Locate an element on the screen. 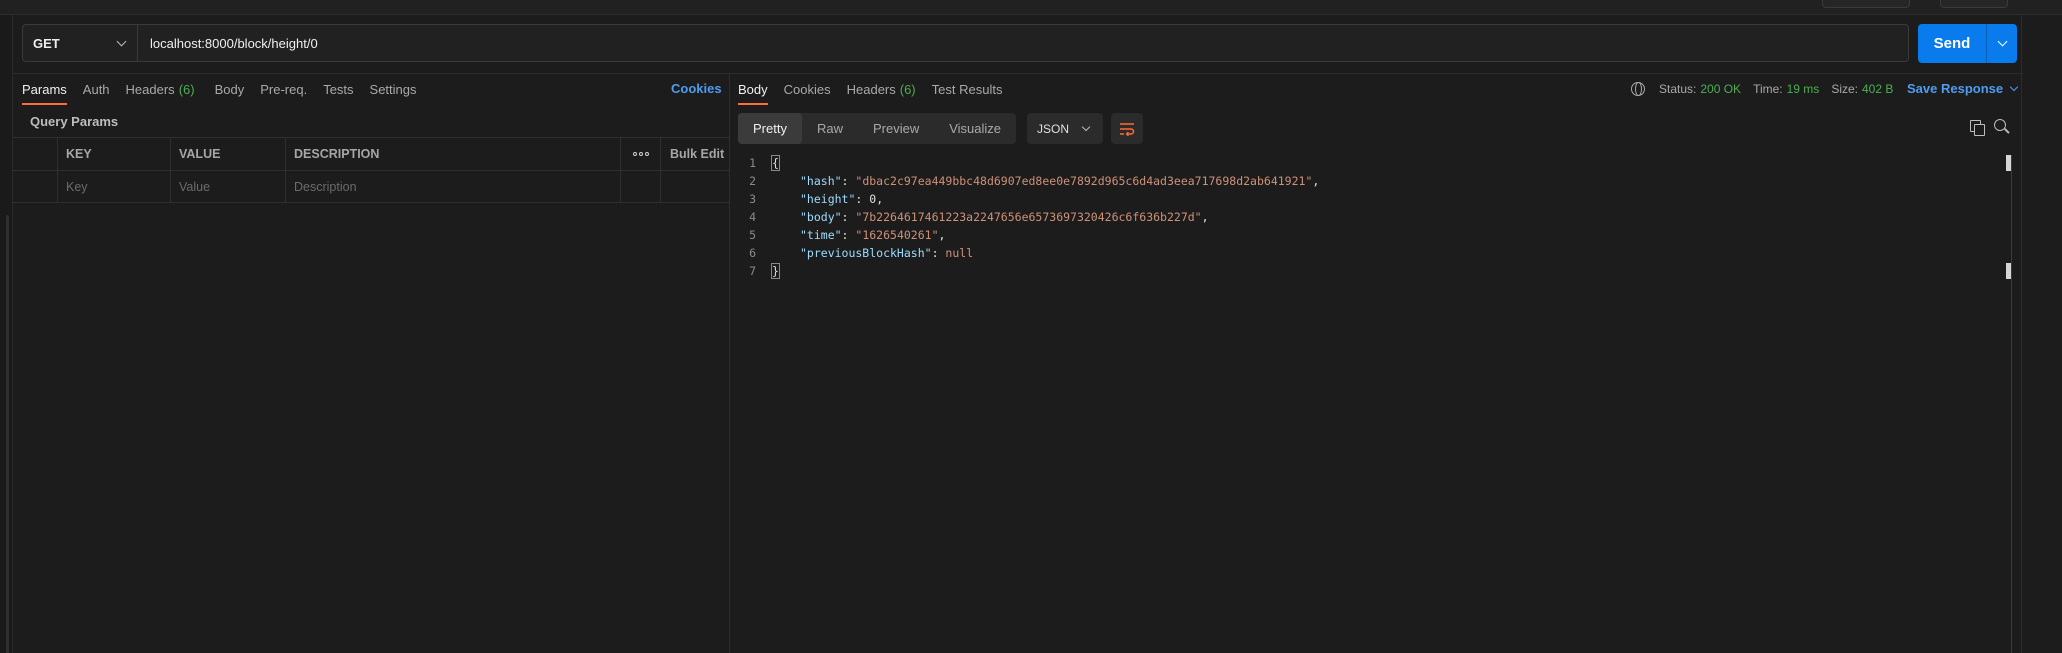  view-visualize-button: Visualize is located at coordinates (975, 128).